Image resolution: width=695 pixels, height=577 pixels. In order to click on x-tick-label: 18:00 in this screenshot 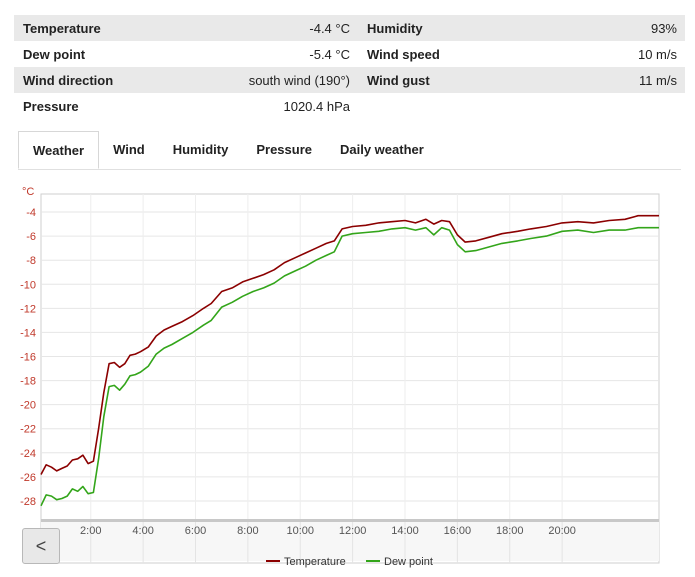, I will do `click(510, 531)`.